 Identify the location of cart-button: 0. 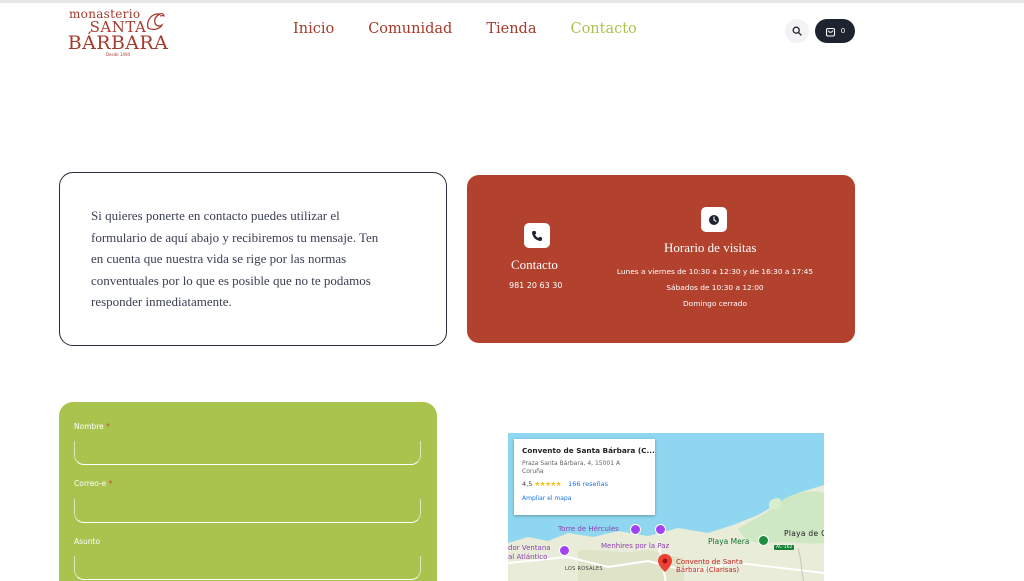
(835, 31).